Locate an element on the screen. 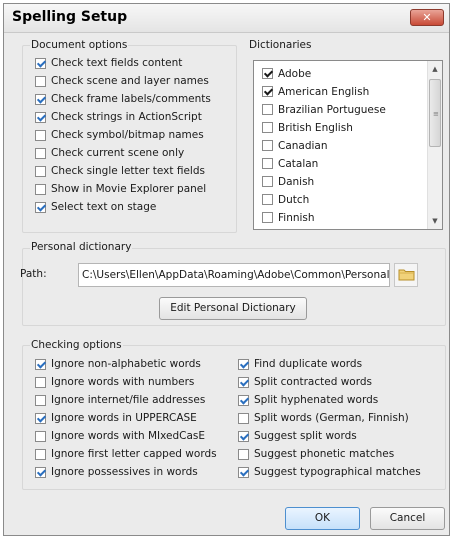 This screenshot has height=539, width=454. checkbox-label: Ignore non-alphabetic words is located at coordinates (126, 364).